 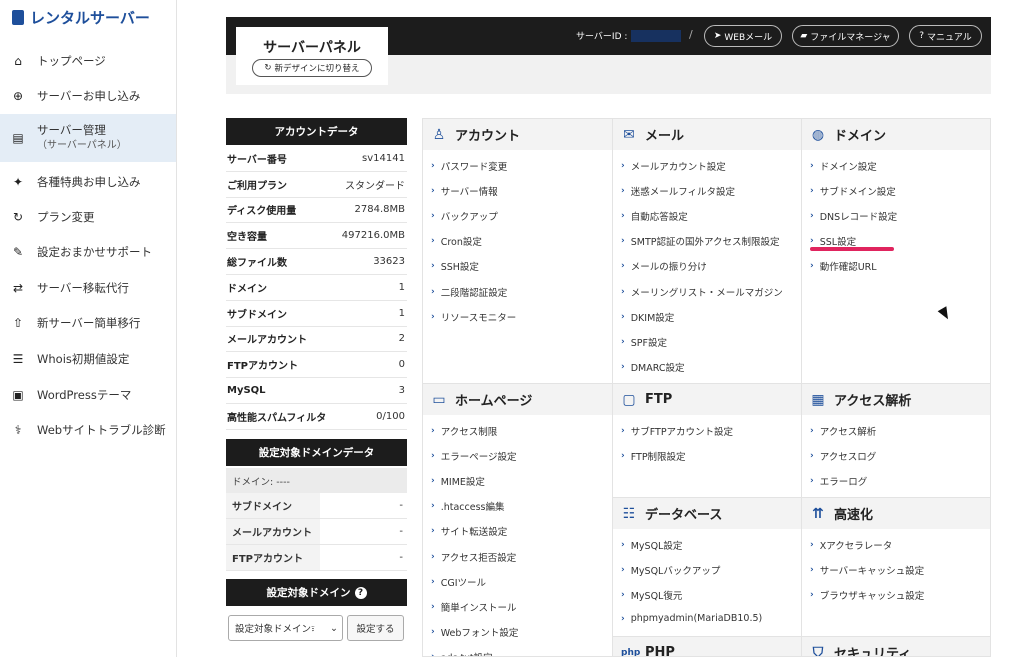 What do you see at coordinates (308, 593) in the screenshot?
I see `target-domain-title: 設定対象ドメイン` at bounding box center [308, 593].